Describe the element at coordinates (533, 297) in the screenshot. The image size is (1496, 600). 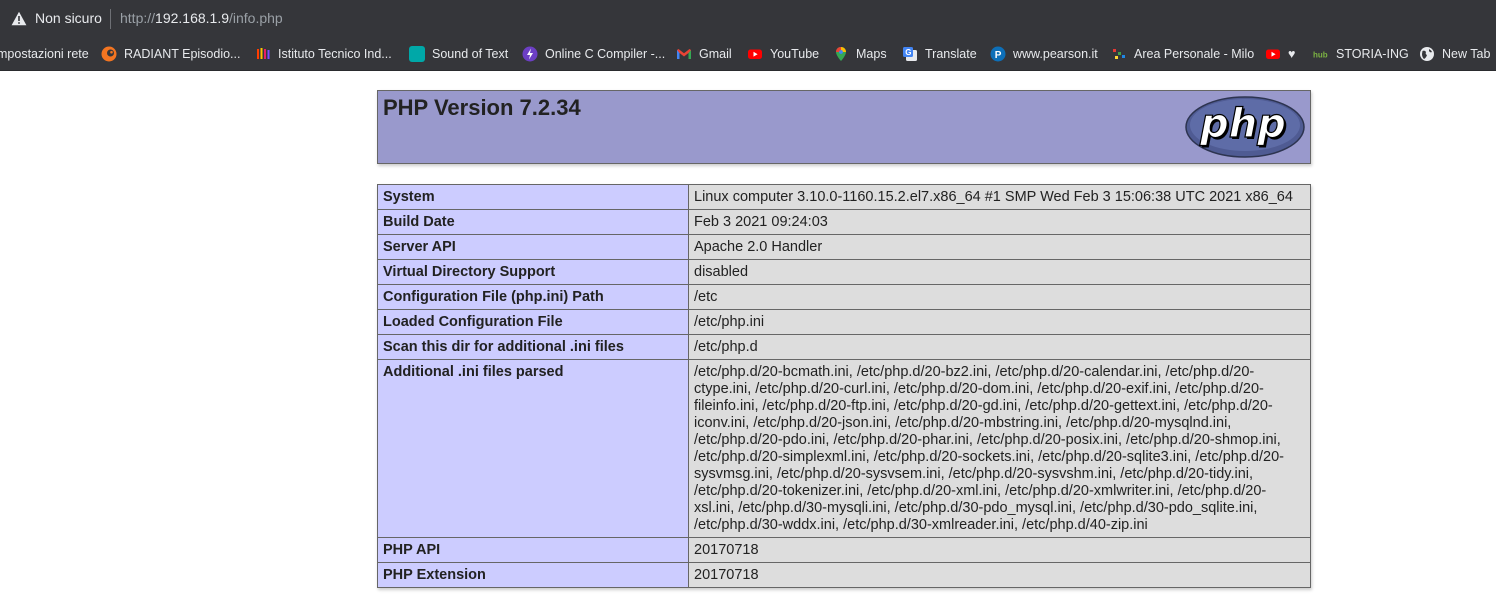
I see `row-label: Configuration File (php.ini) Path` at that location.